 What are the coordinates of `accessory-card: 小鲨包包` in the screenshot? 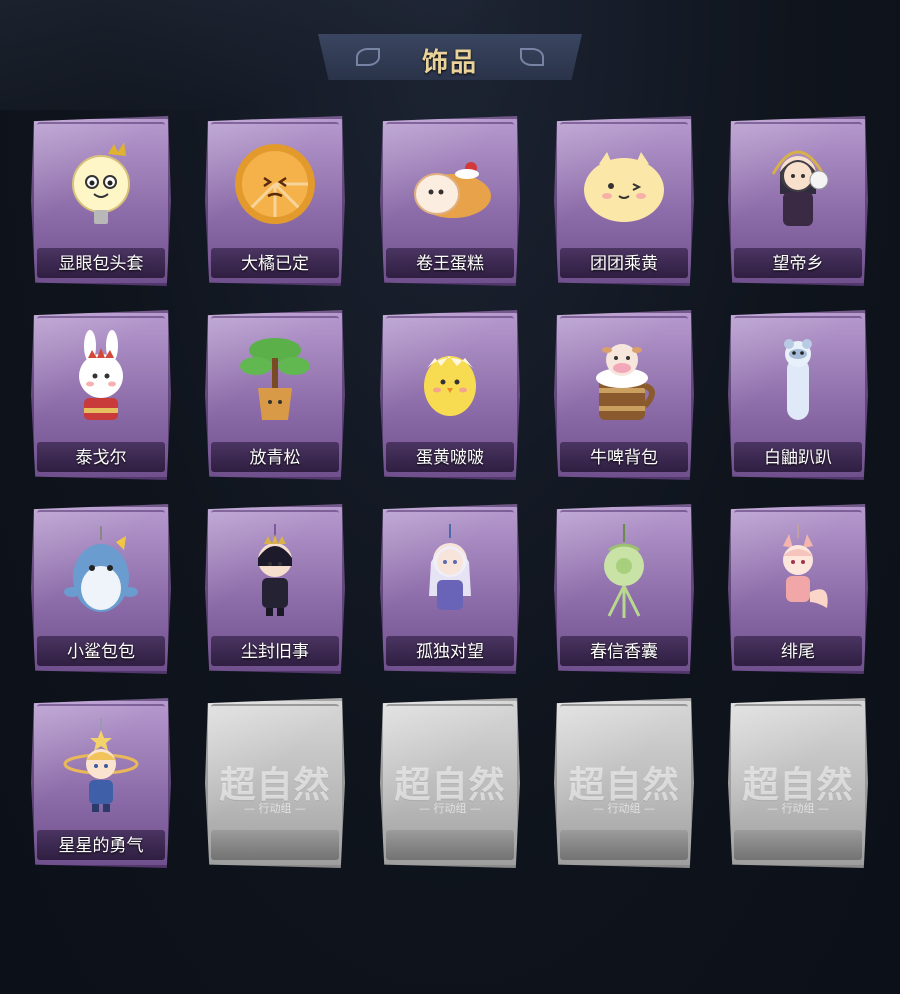 It's located at (101, 589).